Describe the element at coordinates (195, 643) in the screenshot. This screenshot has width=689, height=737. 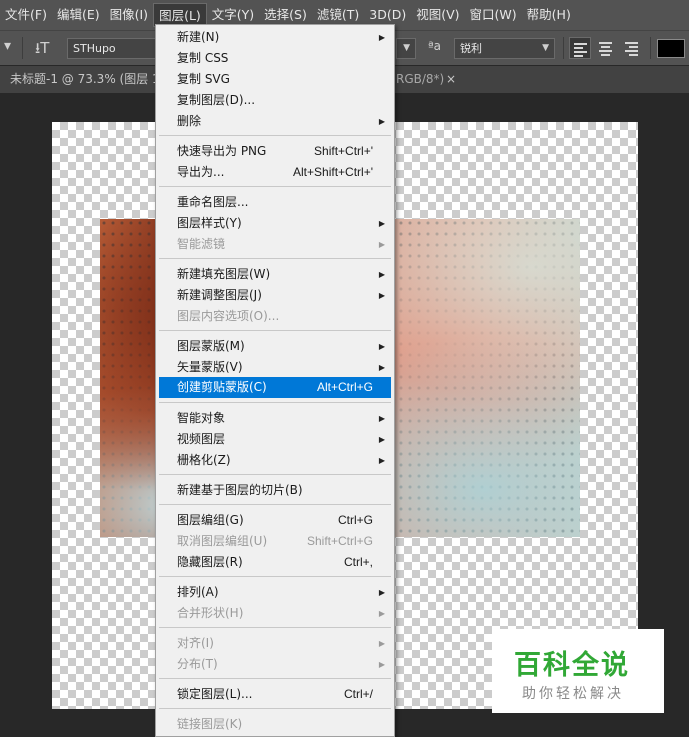
I see `menu-item-label: 对齐(I)` at that location.